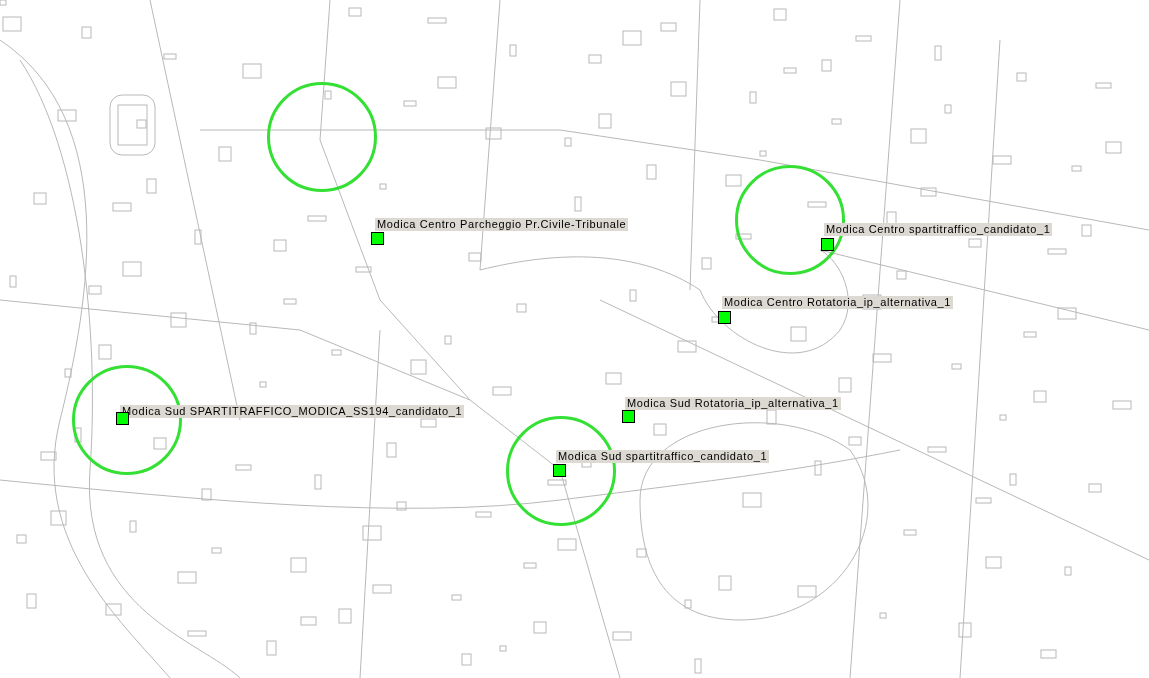 This screenshot has width=1149, height=678. Describe the element at coordinates (837, 302) in the screenshot. I see `site-label: Modica Centro Rotatoria_ip_alternativa_1` at that location.